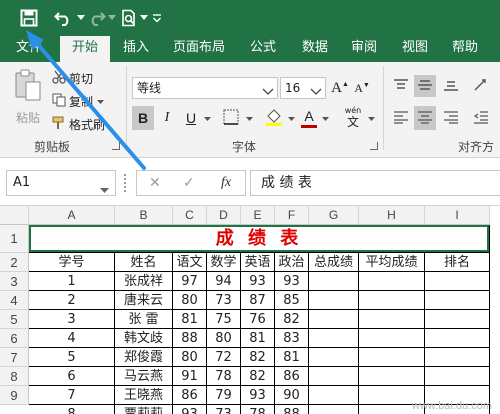 Image resolution: width=500 pixels, height=414 pixels. What do you see at coordinates (224, 357) in the screenshot?
I see `data-cell: 72` at bounding box center [224, 357].